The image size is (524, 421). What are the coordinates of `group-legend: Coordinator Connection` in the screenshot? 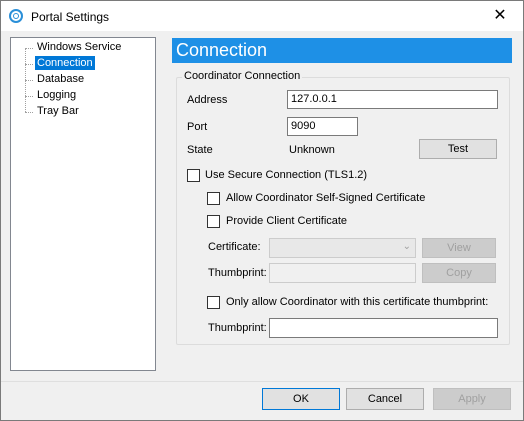 It's located at (242, 76).